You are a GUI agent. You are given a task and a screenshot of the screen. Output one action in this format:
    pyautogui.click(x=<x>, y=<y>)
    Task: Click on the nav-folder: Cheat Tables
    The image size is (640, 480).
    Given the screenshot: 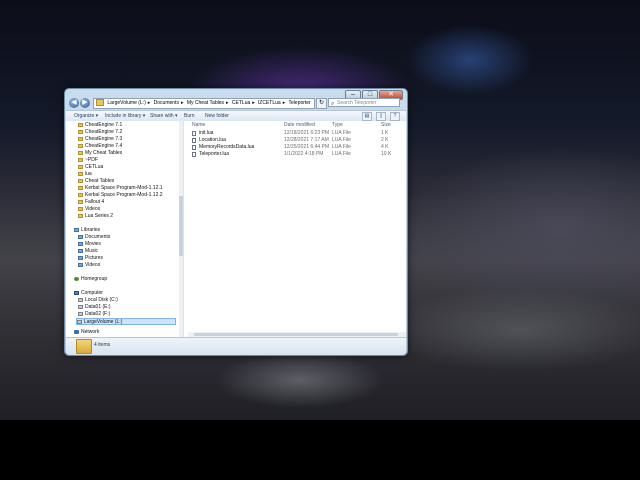 What is the action you would take?
    pyautogui.click(x=96, y=181)
    